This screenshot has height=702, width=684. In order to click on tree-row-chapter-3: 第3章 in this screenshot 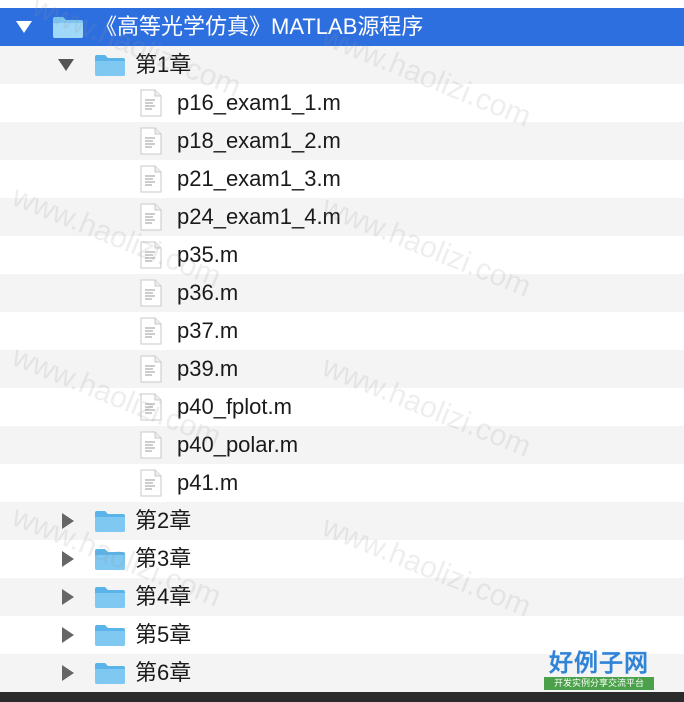, I will do `click(342, 559)`.